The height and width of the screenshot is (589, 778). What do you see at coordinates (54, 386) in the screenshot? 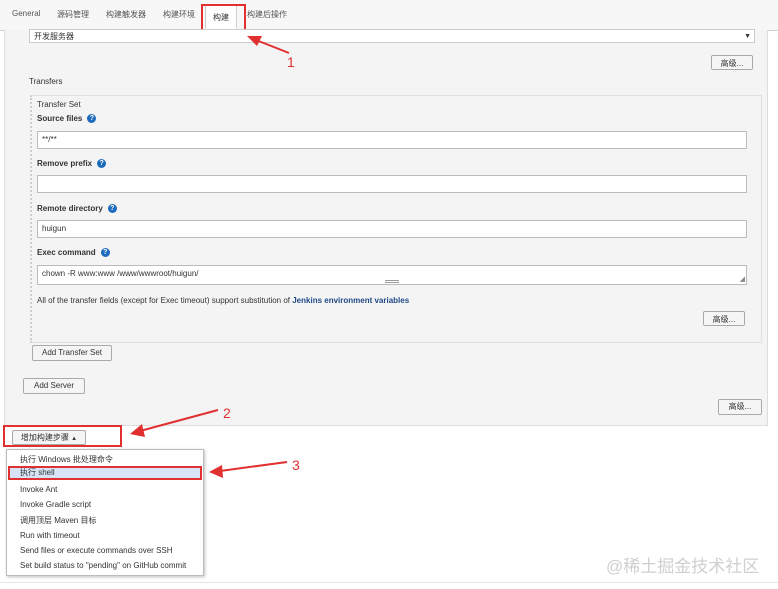
I see `add-server-button: Add Server` at bounding box center [54, 386].